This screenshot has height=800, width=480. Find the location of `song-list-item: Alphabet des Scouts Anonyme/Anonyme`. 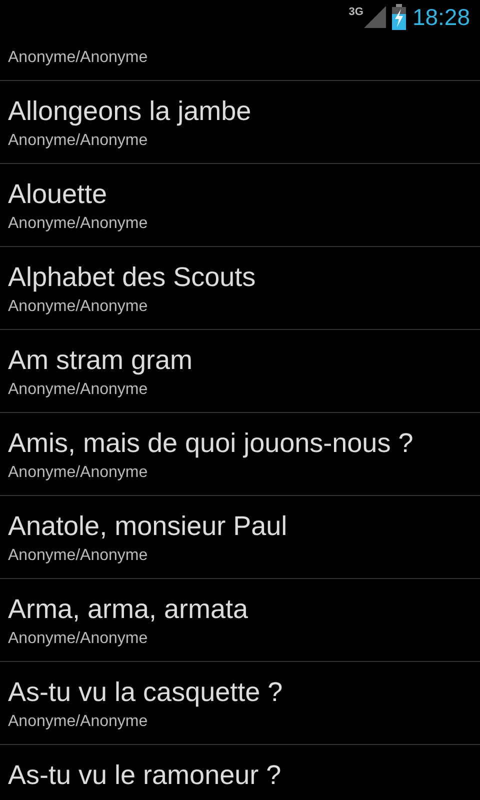

song-list-item: Alphabet des Scouts Anonyme/Anonyme is located at coordinates (240, 288).